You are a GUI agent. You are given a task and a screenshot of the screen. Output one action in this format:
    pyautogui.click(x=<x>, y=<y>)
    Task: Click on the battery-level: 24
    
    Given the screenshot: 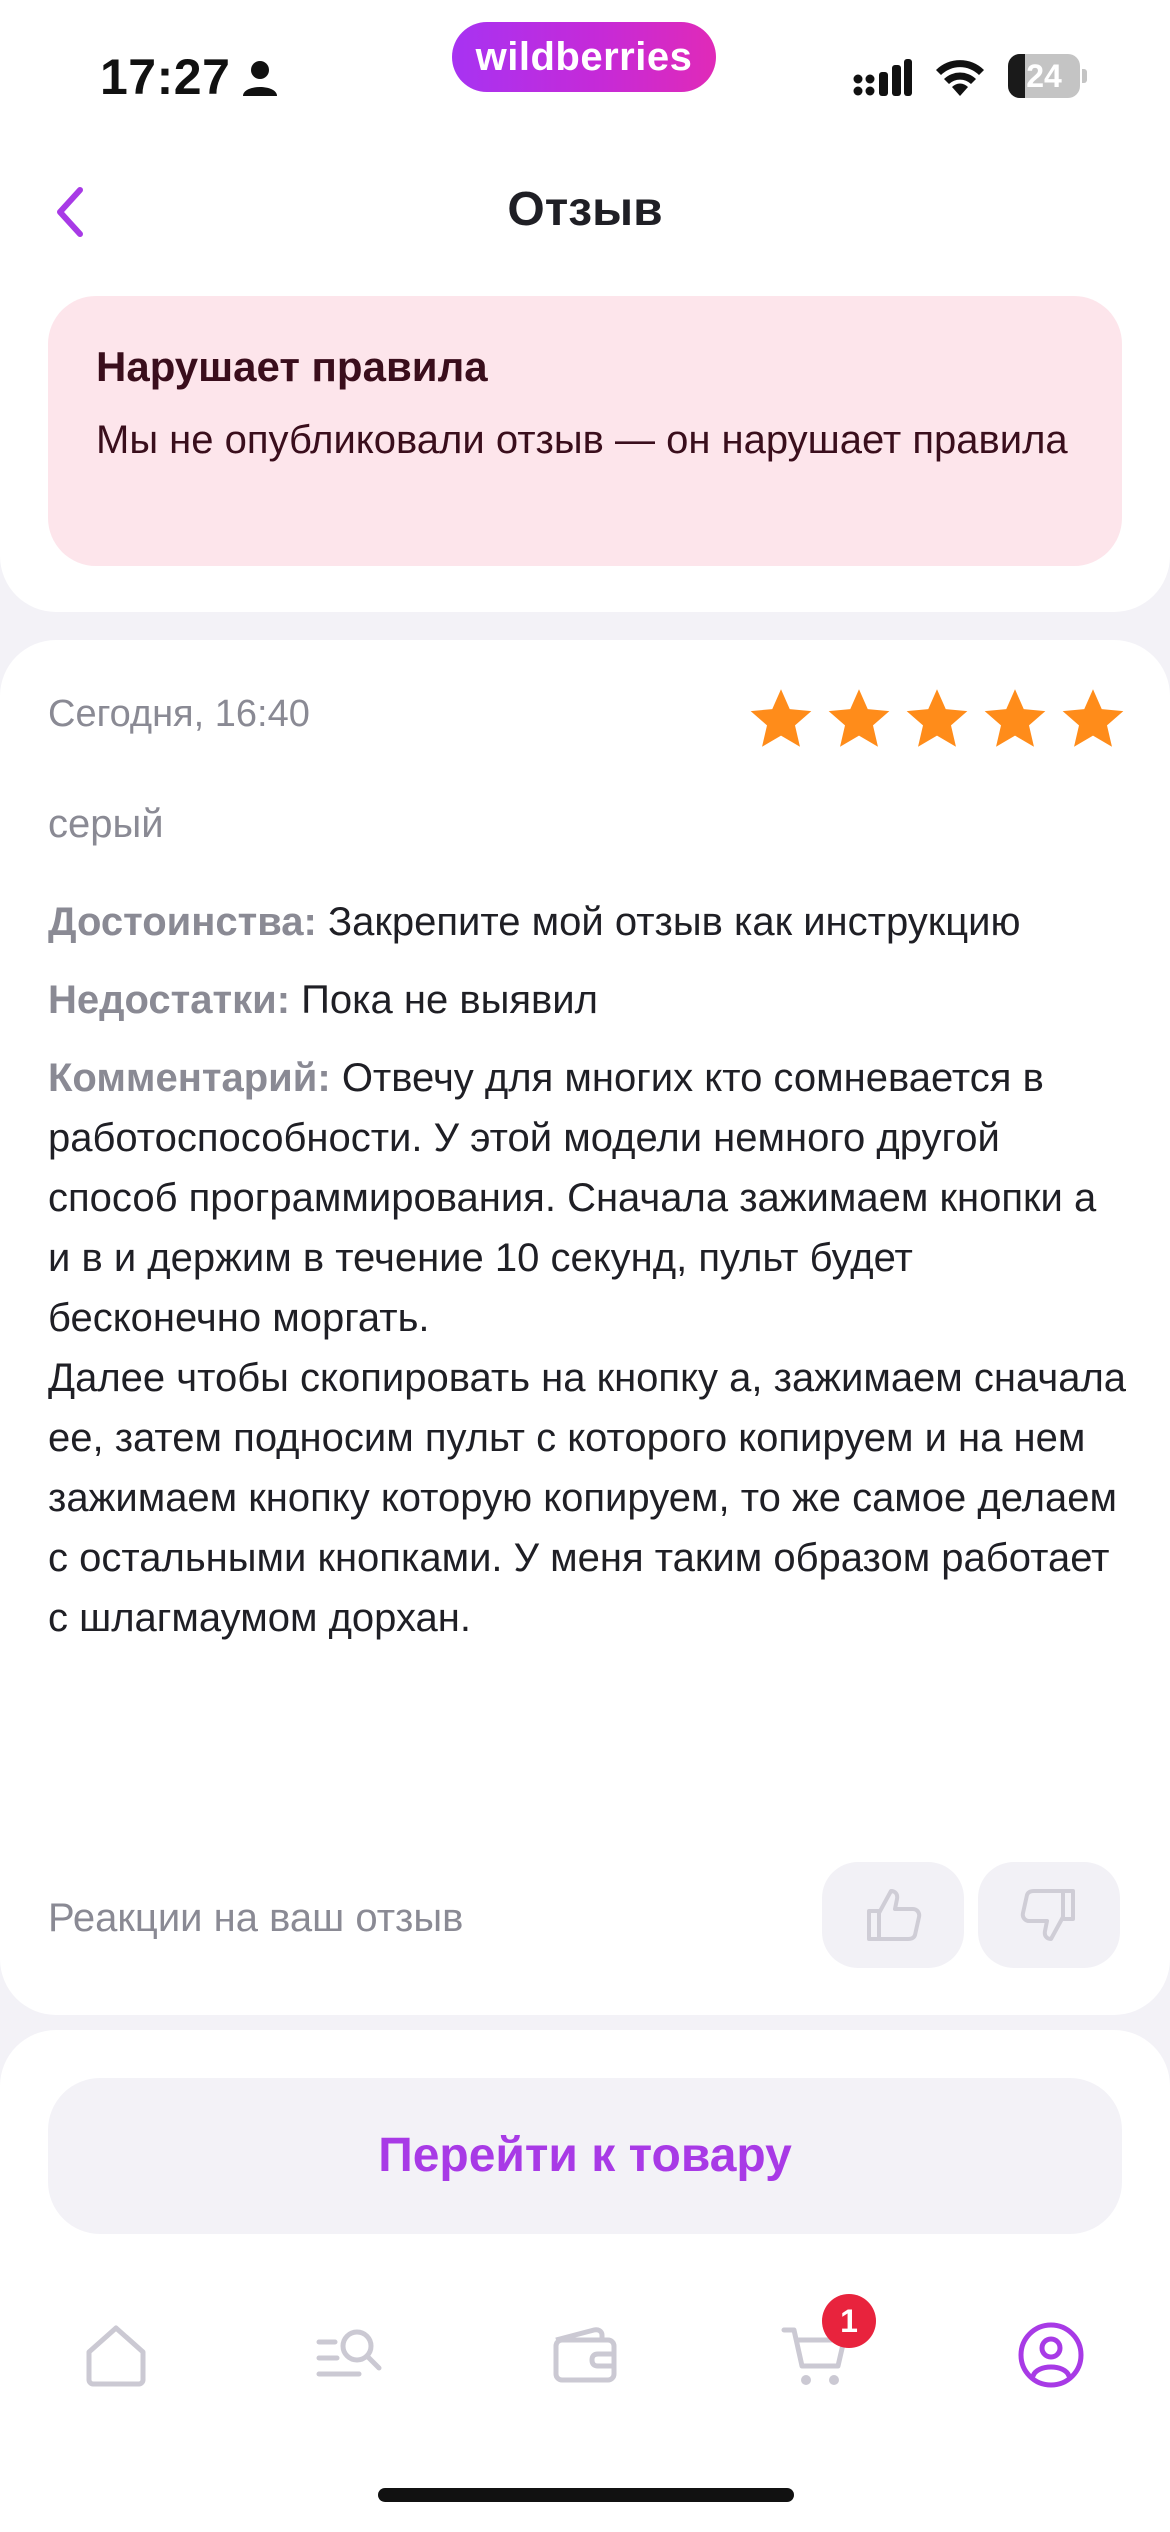 What is the action you would take?
    pyautogui.click(x=1044, y=76)
    